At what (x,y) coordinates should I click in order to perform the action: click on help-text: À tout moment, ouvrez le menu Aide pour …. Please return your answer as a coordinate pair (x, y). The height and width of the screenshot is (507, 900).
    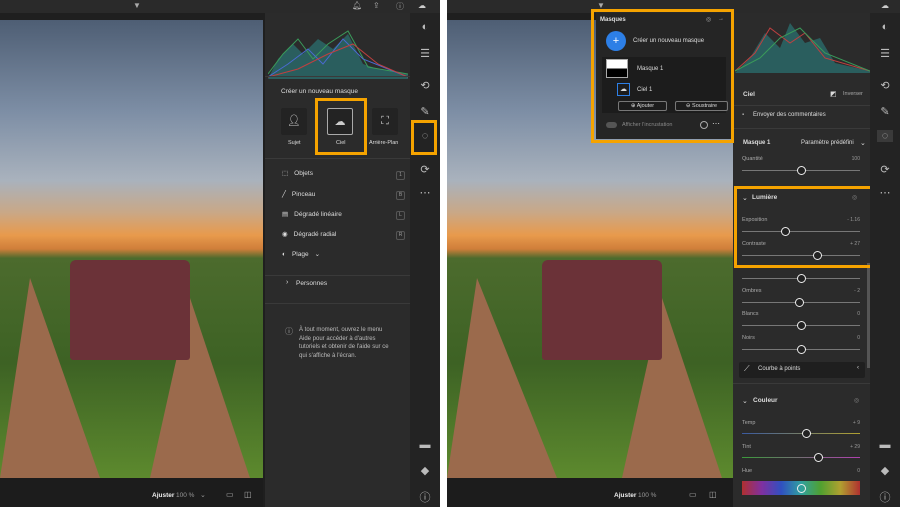
    Looking at the image, I should click on (344, 343).